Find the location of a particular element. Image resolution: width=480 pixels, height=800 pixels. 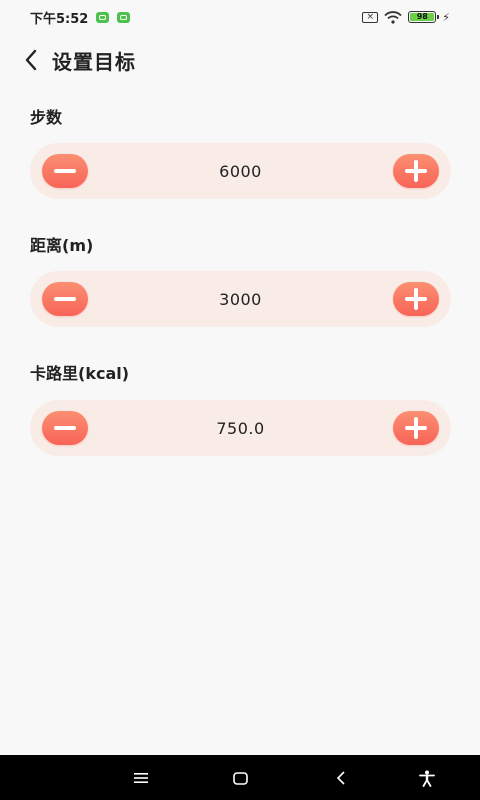

no-sim-icon: × is located at coordinates (370, 17).